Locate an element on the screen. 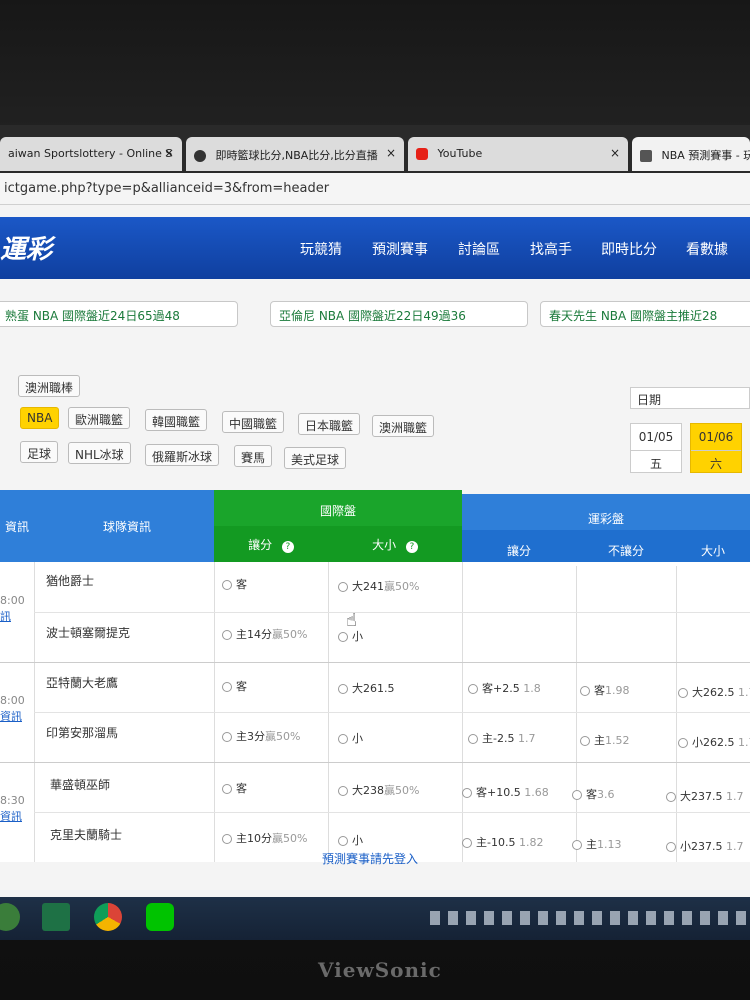 The image size is (750, 1000). away-team: 華盛頓巫師 is located at coordinates (80, 784).